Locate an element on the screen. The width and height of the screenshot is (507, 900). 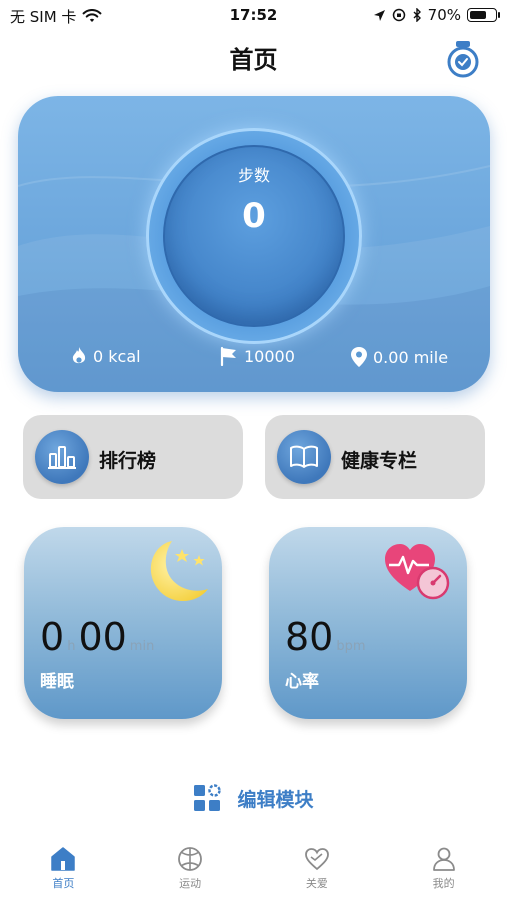
flag-icon is located at coordinates (228, 356).